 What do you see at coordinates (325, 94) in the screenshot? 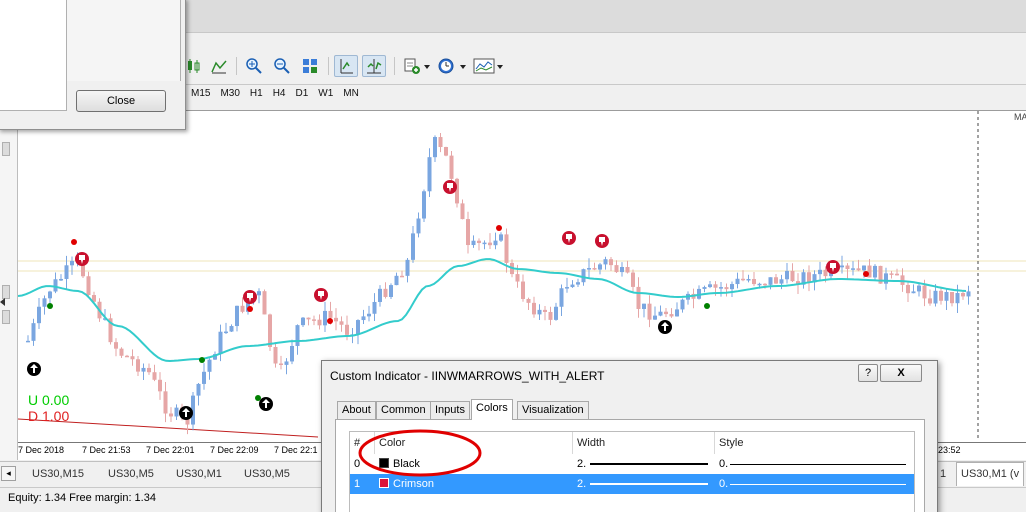
I see `timeframe-w1: W1` at bounding box center [325, 94].